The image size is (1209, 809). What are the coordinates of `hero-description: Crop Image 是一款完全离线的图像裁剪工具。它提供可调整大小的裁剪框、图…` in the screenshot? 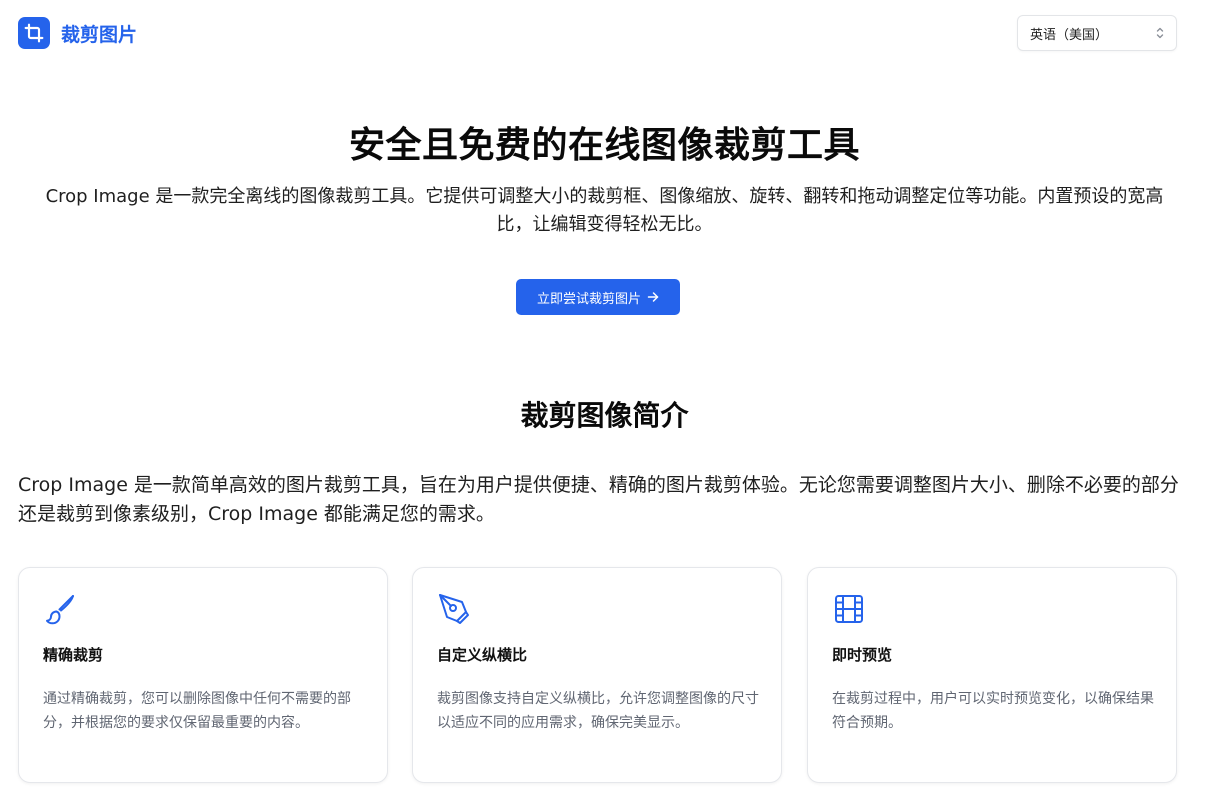 It's located at (604, 210).